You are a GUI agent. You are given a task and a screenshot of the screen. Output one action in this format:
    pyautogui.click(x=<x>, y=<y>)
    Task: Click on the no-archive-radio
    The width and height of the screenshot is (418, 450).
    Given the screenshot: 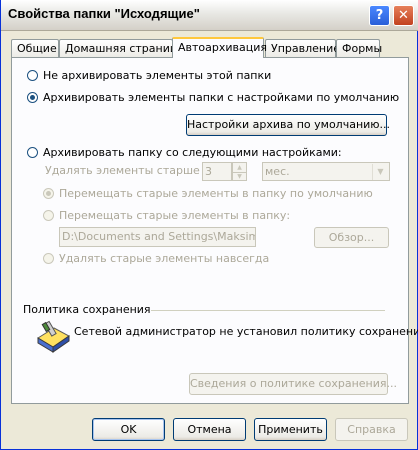 What is the action you would take?
    pyautogui.click(x=32, y=75)
    